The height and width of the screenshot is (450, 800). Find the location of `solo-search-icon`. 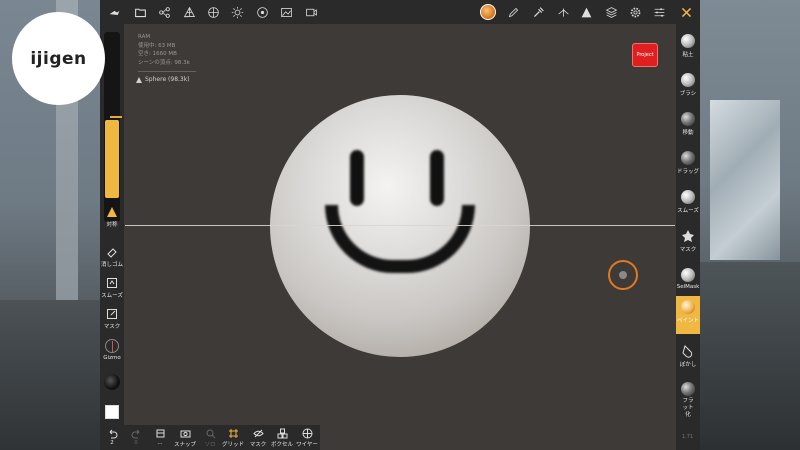

solo-search-icon is located at coordinates (210, 434).